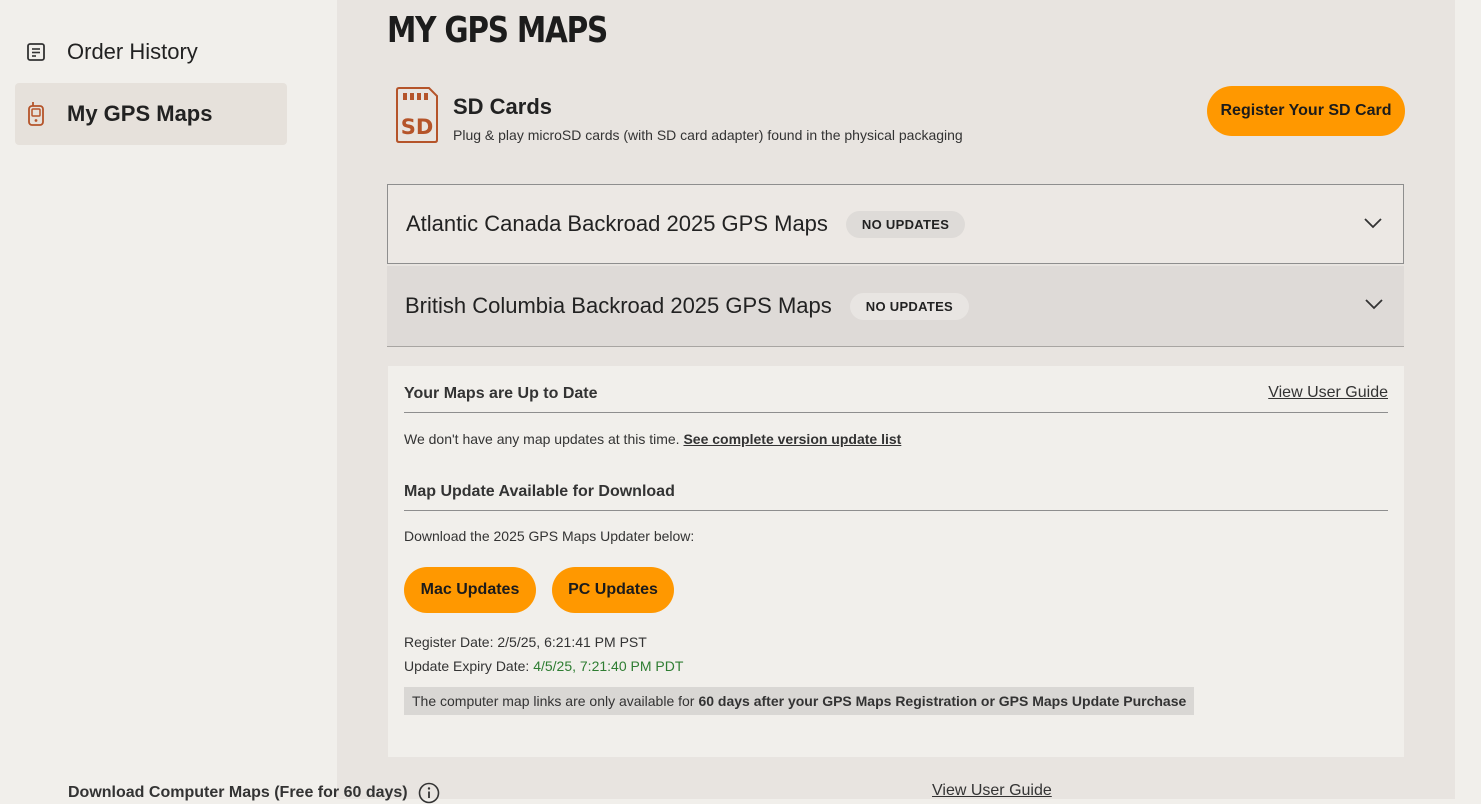 This screenshot has width=1481, height=804. What do you see at coordinates (608, 666) in the screenshot?
I see `expiry-date-value: 4/5/25, 7:21:40 PM PDT` at bounding box center [608, 666].